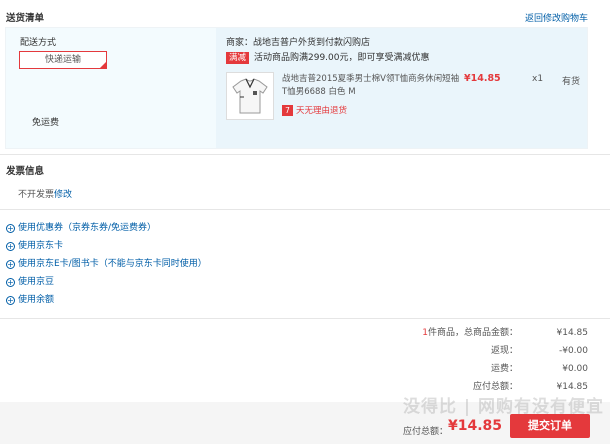 The image size is (610, 444). What do you see at coordinates (573, 351) in the screenshot?
I see `rebate-value: -¥0.00` at bounding box center [573, 351].